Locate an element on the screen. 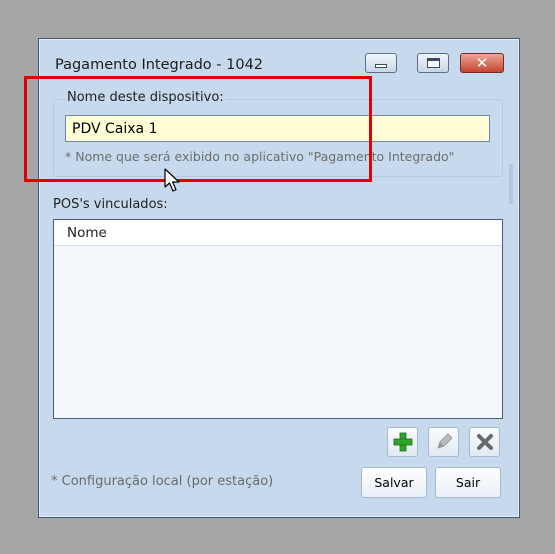 The height and width of the screenshot is (554, 555). add-pos-button is located at coordinates (402, 442).